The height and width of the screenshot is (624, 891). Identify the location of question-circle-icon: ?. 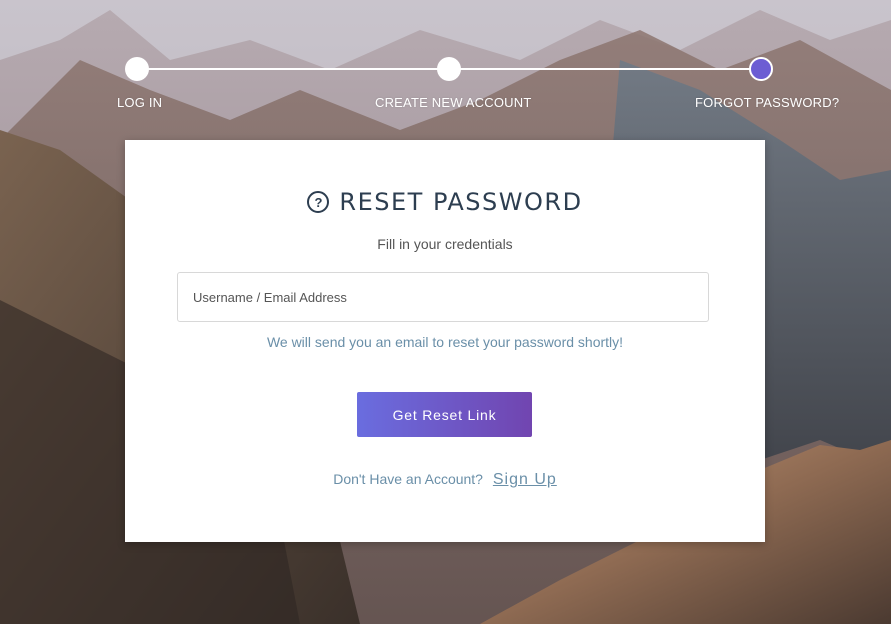
(318, 202).